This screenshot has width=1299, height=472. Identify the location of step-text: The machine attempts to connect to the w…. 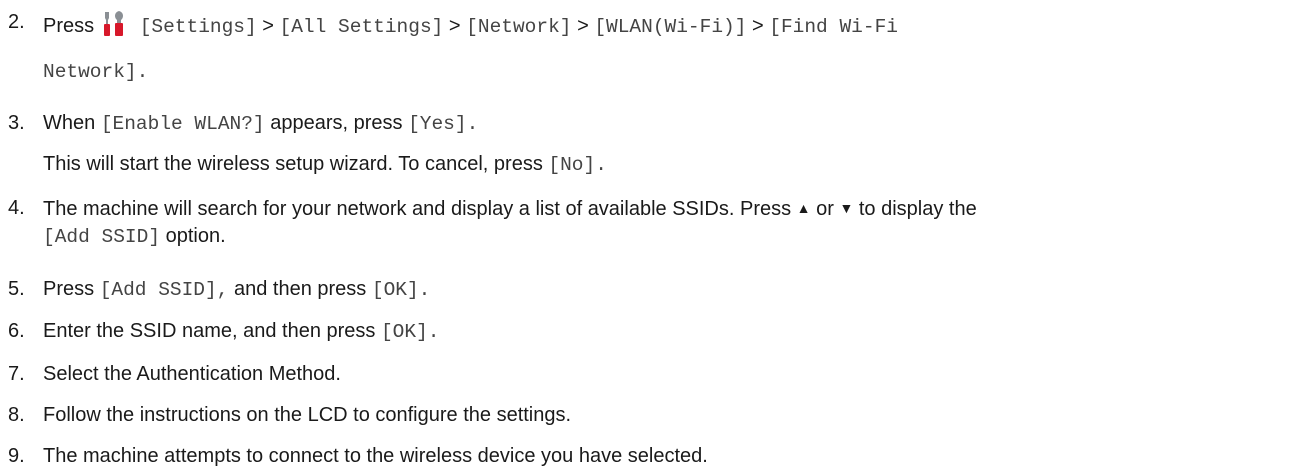
(375, 456).